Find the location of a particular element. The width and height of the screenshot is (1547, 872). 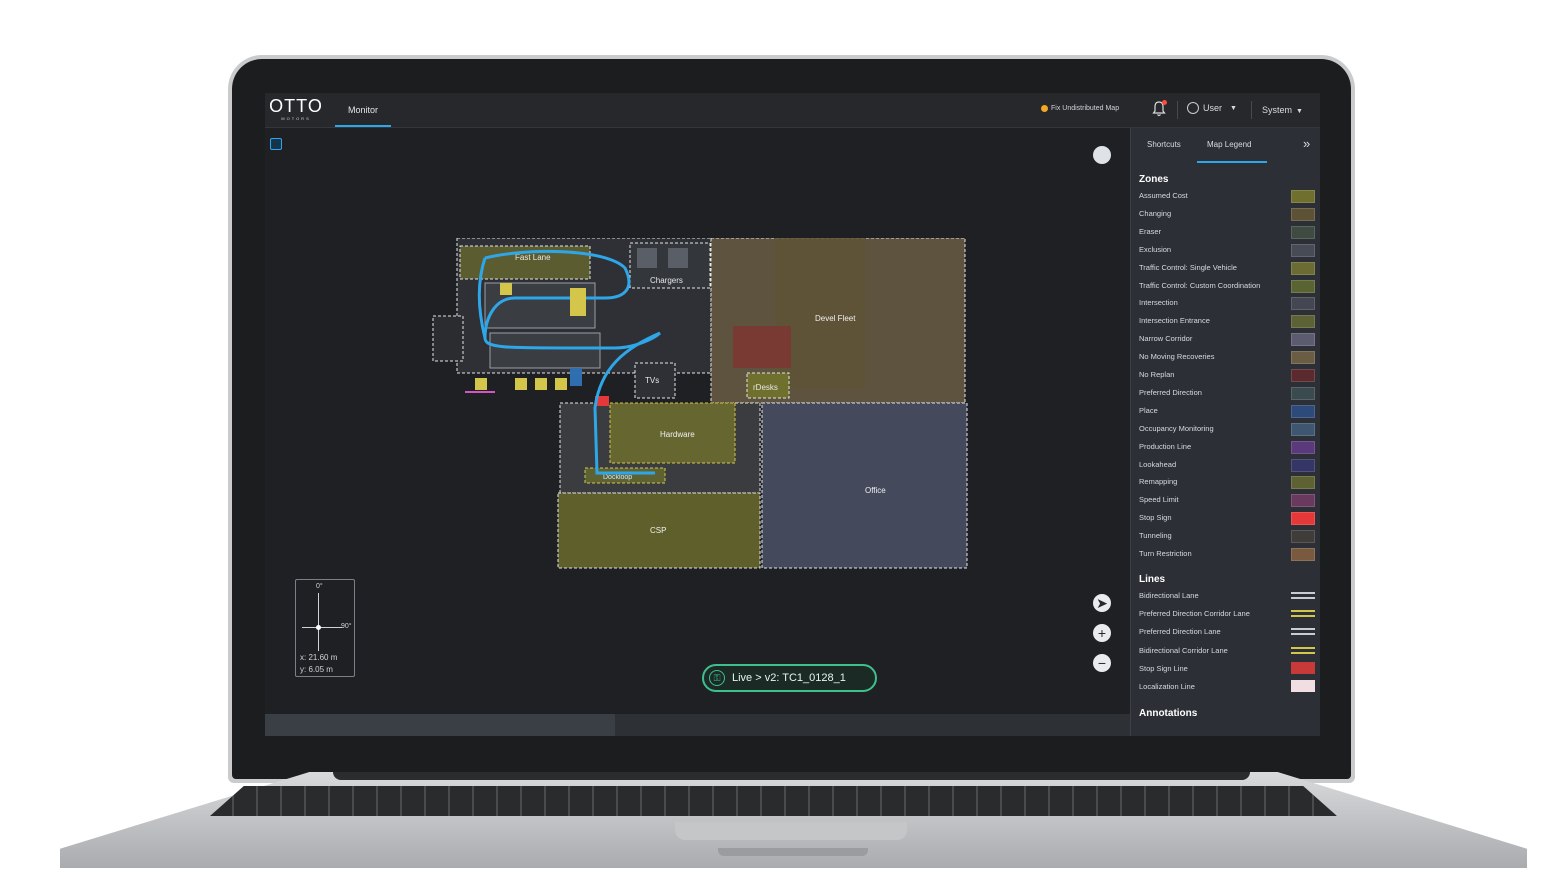

legend-zone-item: Narrow Corridor is located at coordinates (1227, 340).